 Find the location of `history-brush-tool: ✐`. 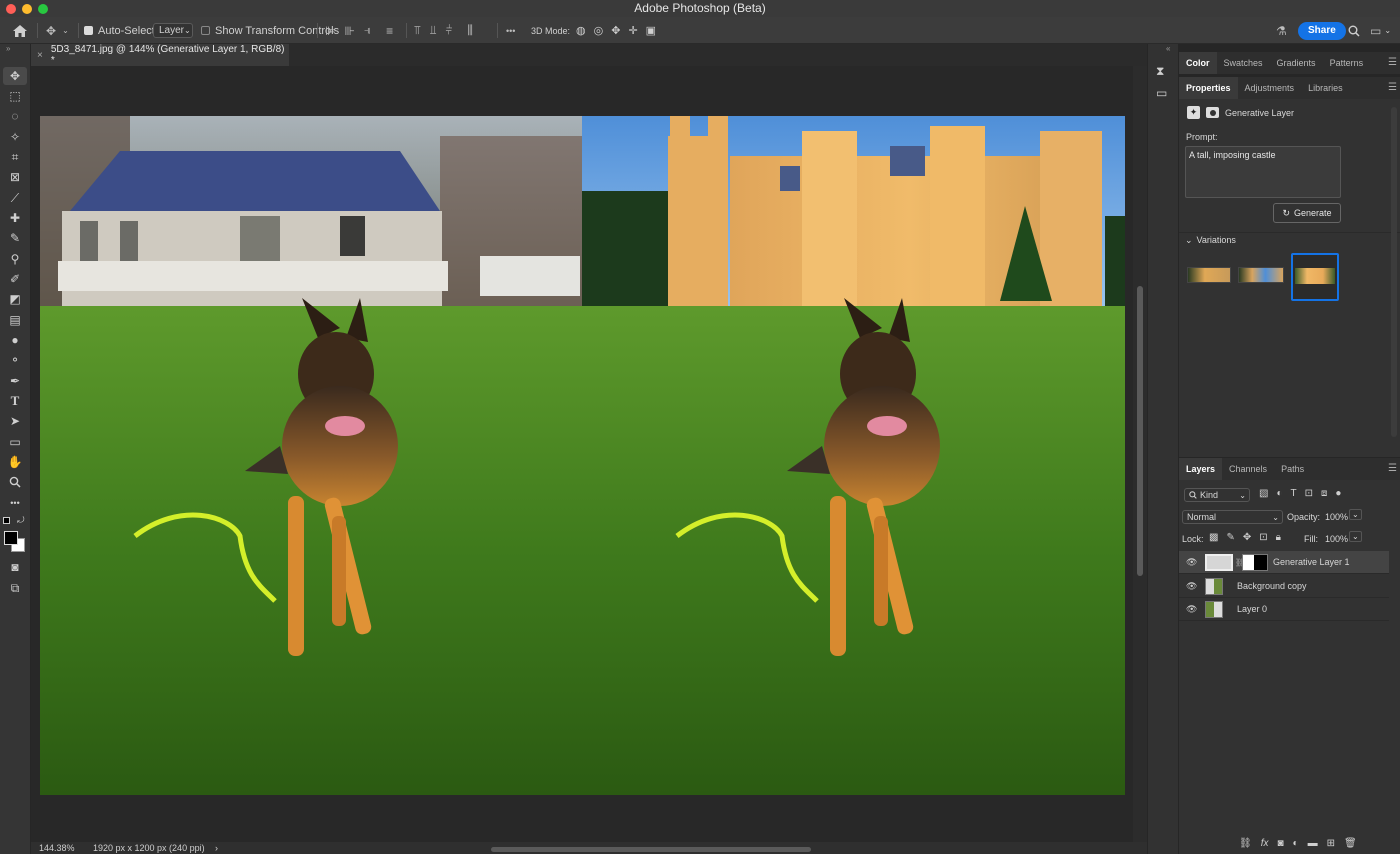

history-brush-tool: ✐ is located at coordinates (15, 279).